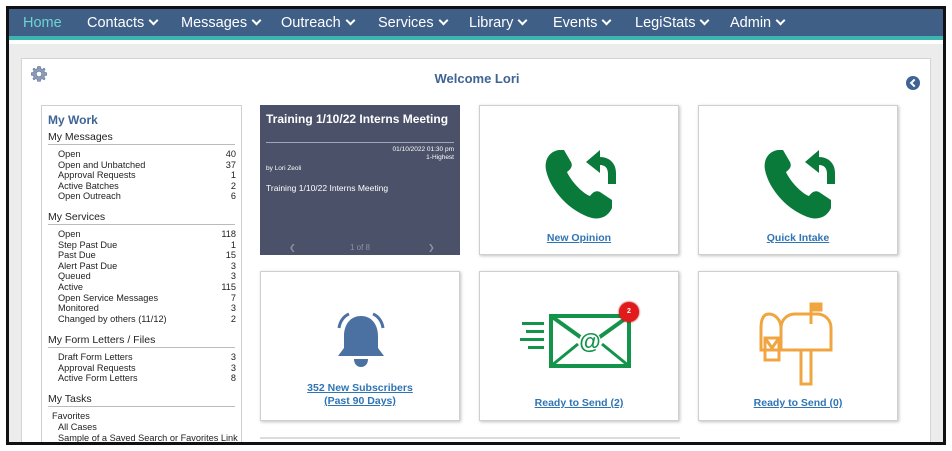  I want to click on subscribers-tile: 352 New Subscribers (Past 90 Days), so click(360, 346).